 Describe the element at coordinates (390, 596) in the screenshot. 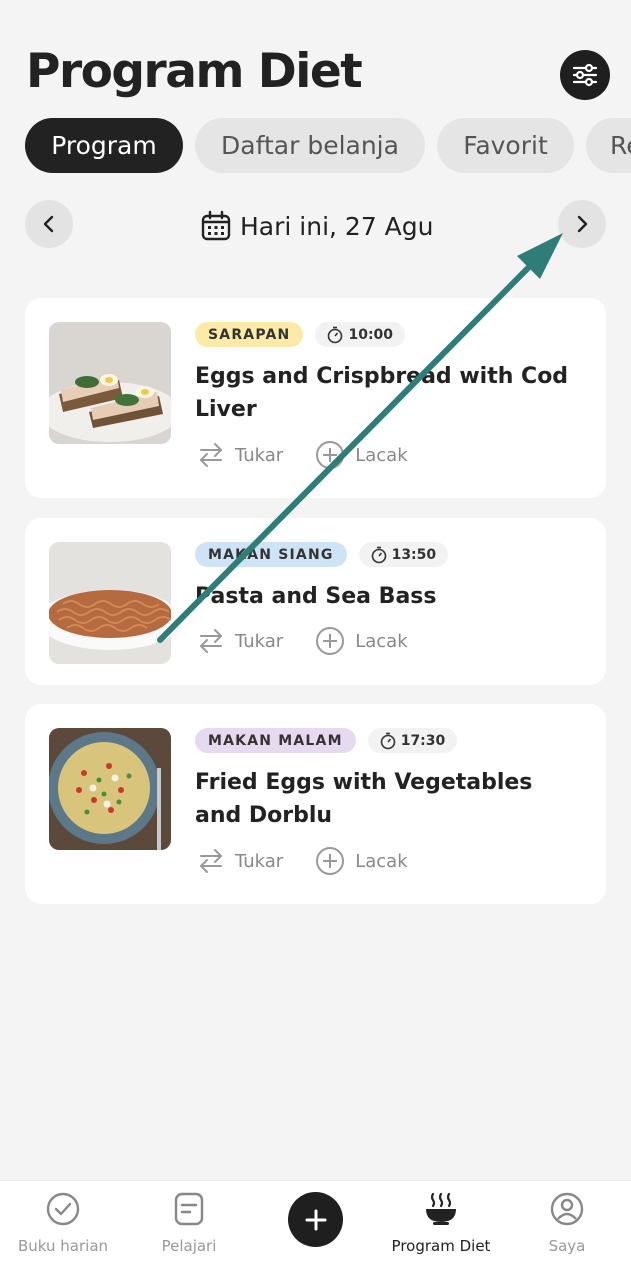

I see `meal-name: Pasta and Sea Bass` at that location.